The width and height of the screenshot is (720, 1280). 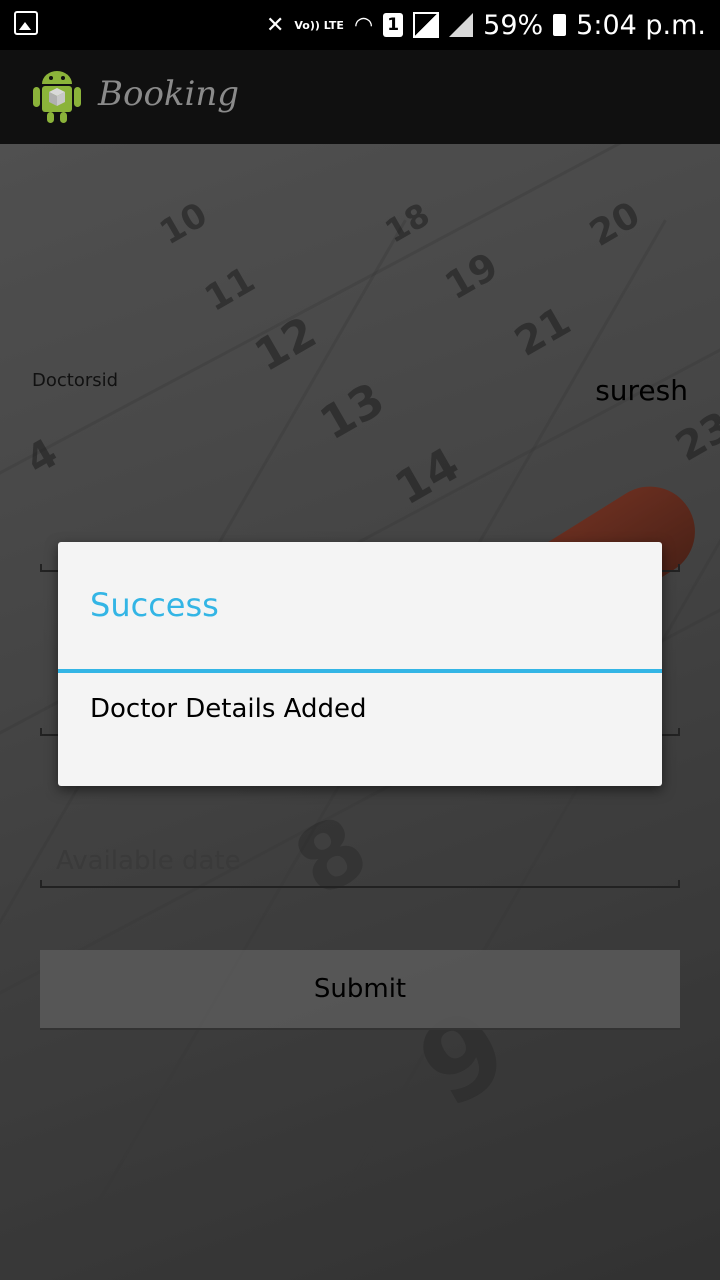 What do you see at coordinates (57, 97) in the screenshot?
I see `android-icon` at bounding box center [57, 97].